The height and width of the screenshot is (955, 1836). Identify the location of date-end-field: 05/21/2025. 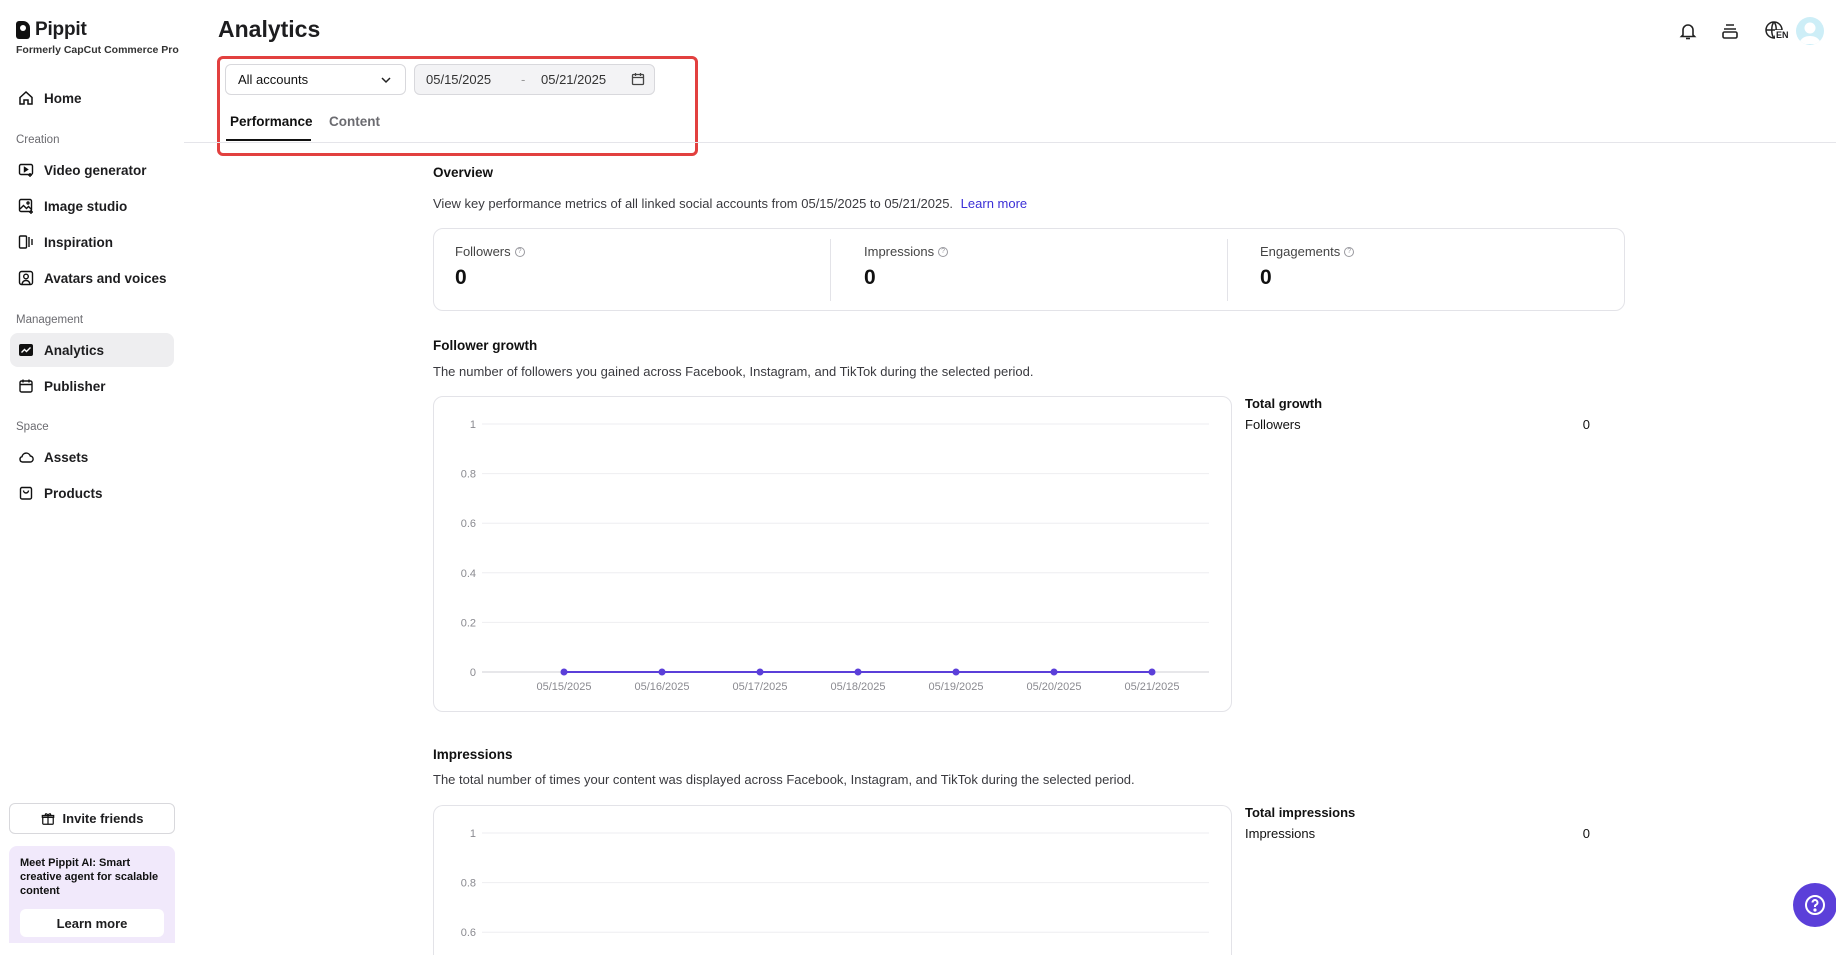
(573, 79).